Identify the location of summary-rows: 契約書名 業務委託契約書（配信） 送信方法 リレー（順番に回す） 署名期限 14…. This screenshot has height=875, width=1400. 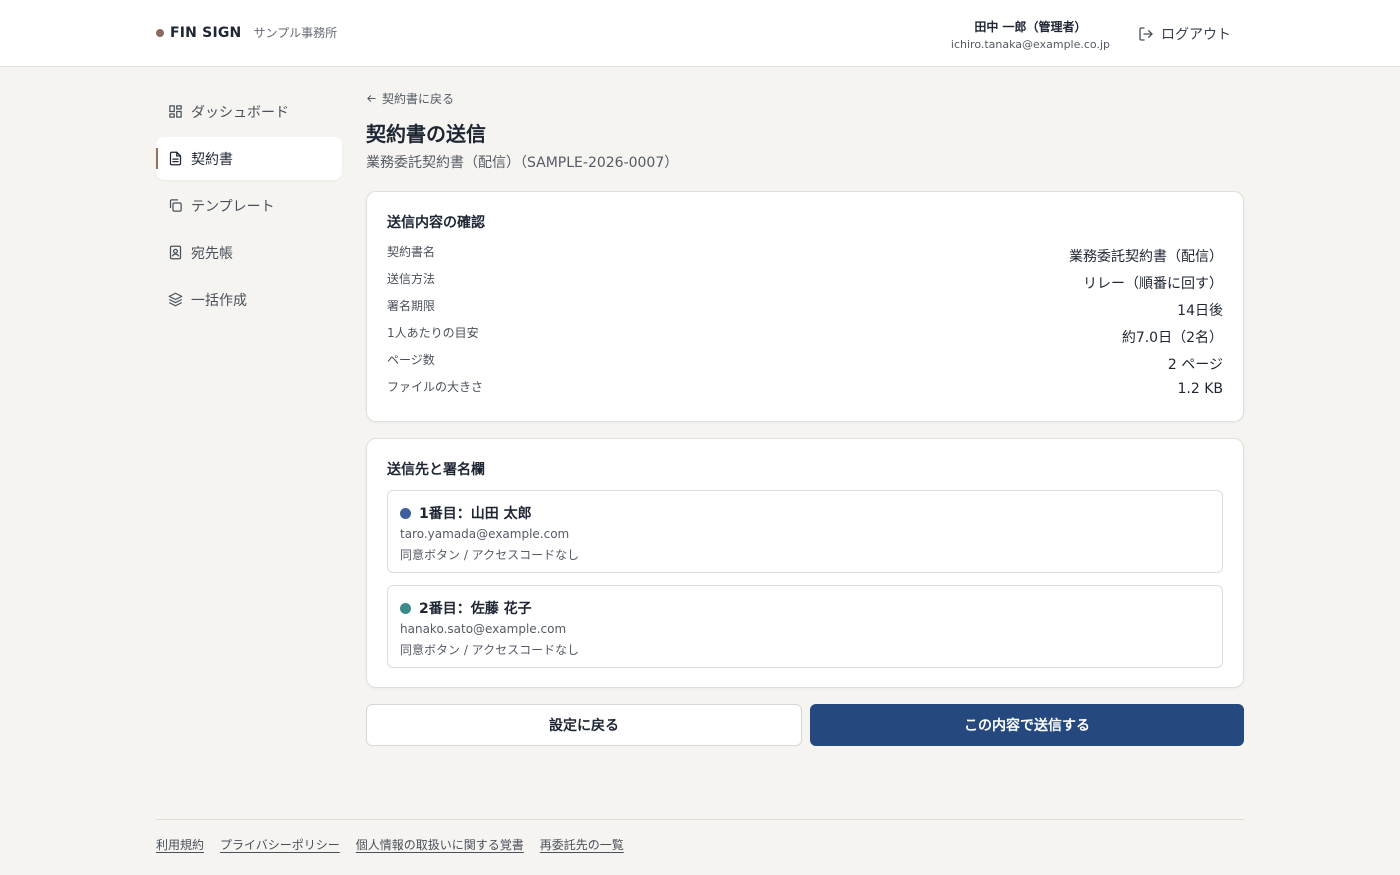
(805, 323).